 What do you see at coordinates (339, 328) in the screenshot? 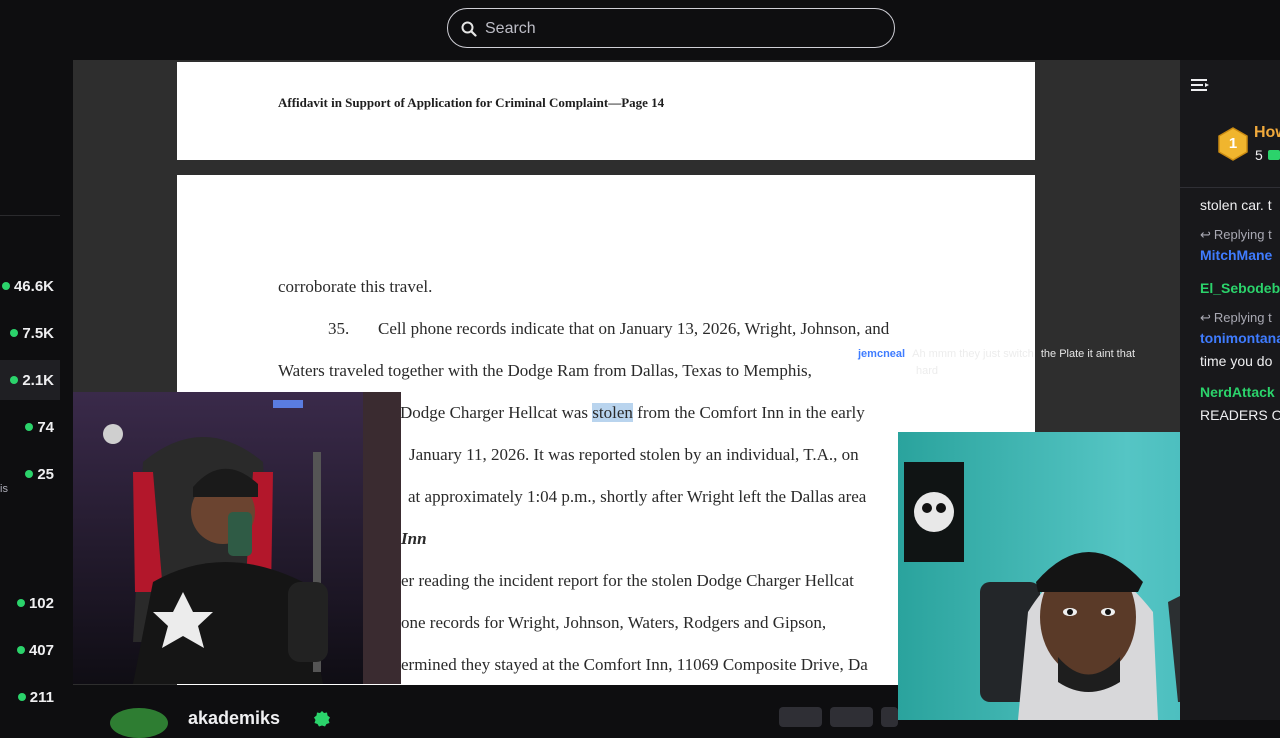
I see `paragraph-number: 35.` at bounding box center [339, 328].